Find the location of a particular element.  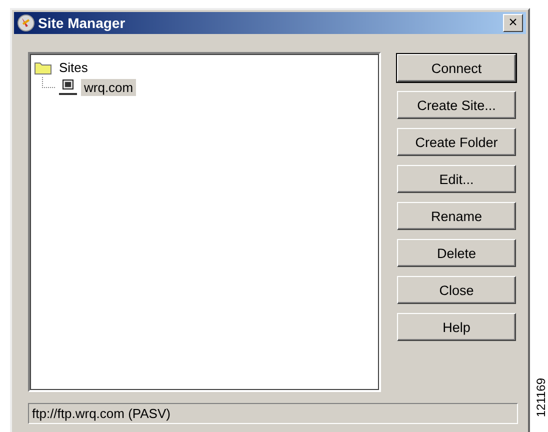

figure-number: 121169 is located at coordinates (541, 398).